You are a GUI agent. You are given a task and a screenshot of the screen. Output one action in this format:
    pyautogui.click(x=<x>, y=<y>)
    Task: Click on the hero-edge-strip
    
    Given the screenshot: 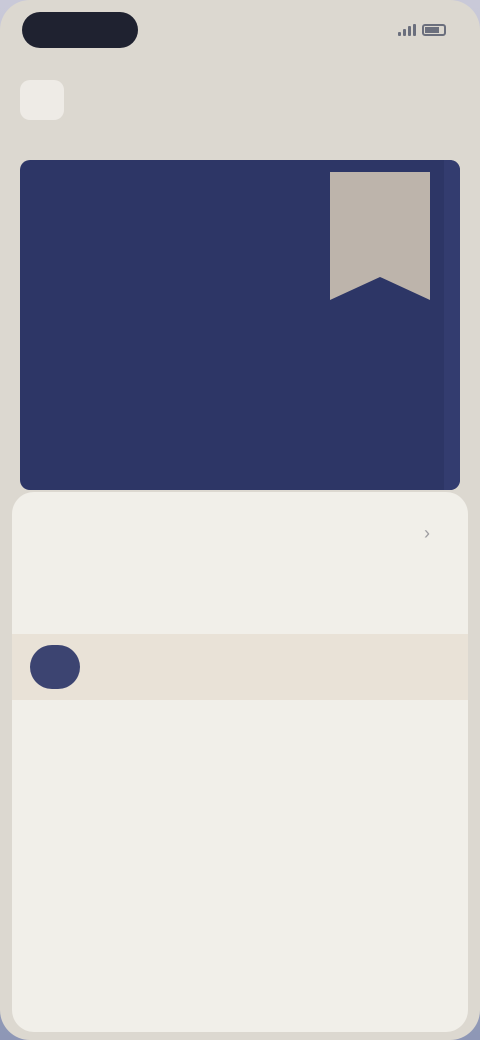 What is the action you would take?
    pyautogui.click(x=452, y=325)
    